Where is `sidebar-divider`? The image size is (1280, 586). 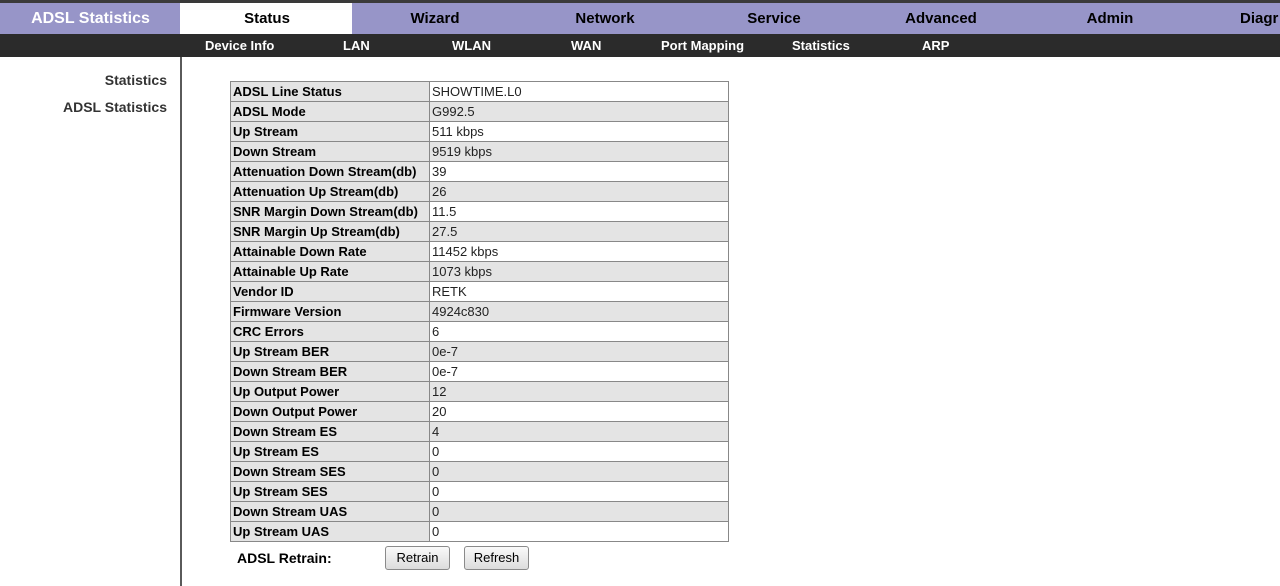
sidebar-divider is located at coordinates (181, 321).